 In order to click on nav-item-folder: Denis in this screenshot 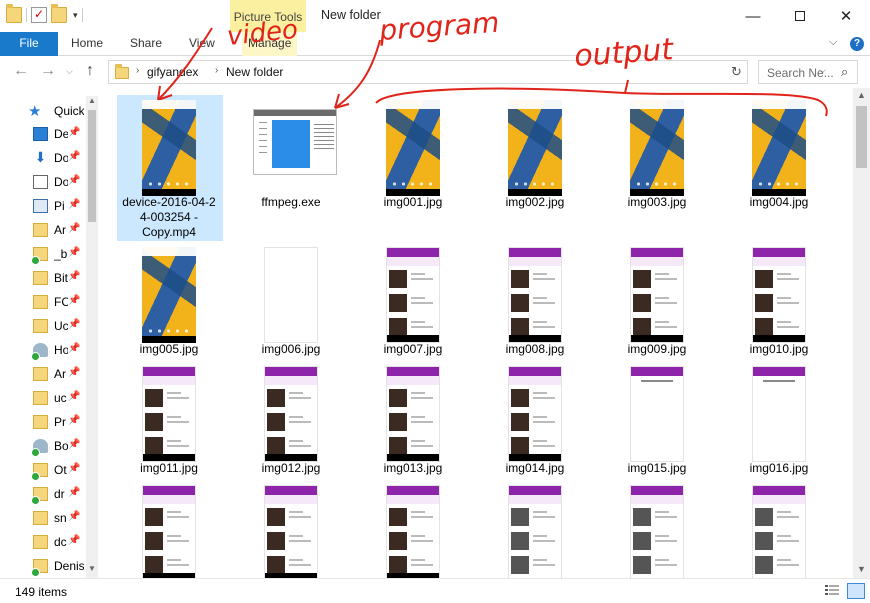, I will do `click(42, 566)`.